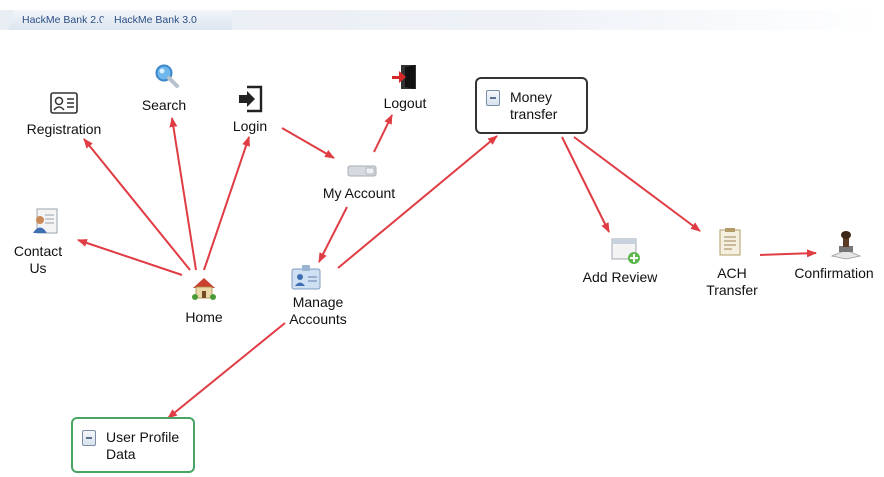 Image resolution: width=884 pixels, height=477 pixels. Describe the element at coordinates (308, 143) in the screenshot. I see `edge-login-myaccount` at that location.